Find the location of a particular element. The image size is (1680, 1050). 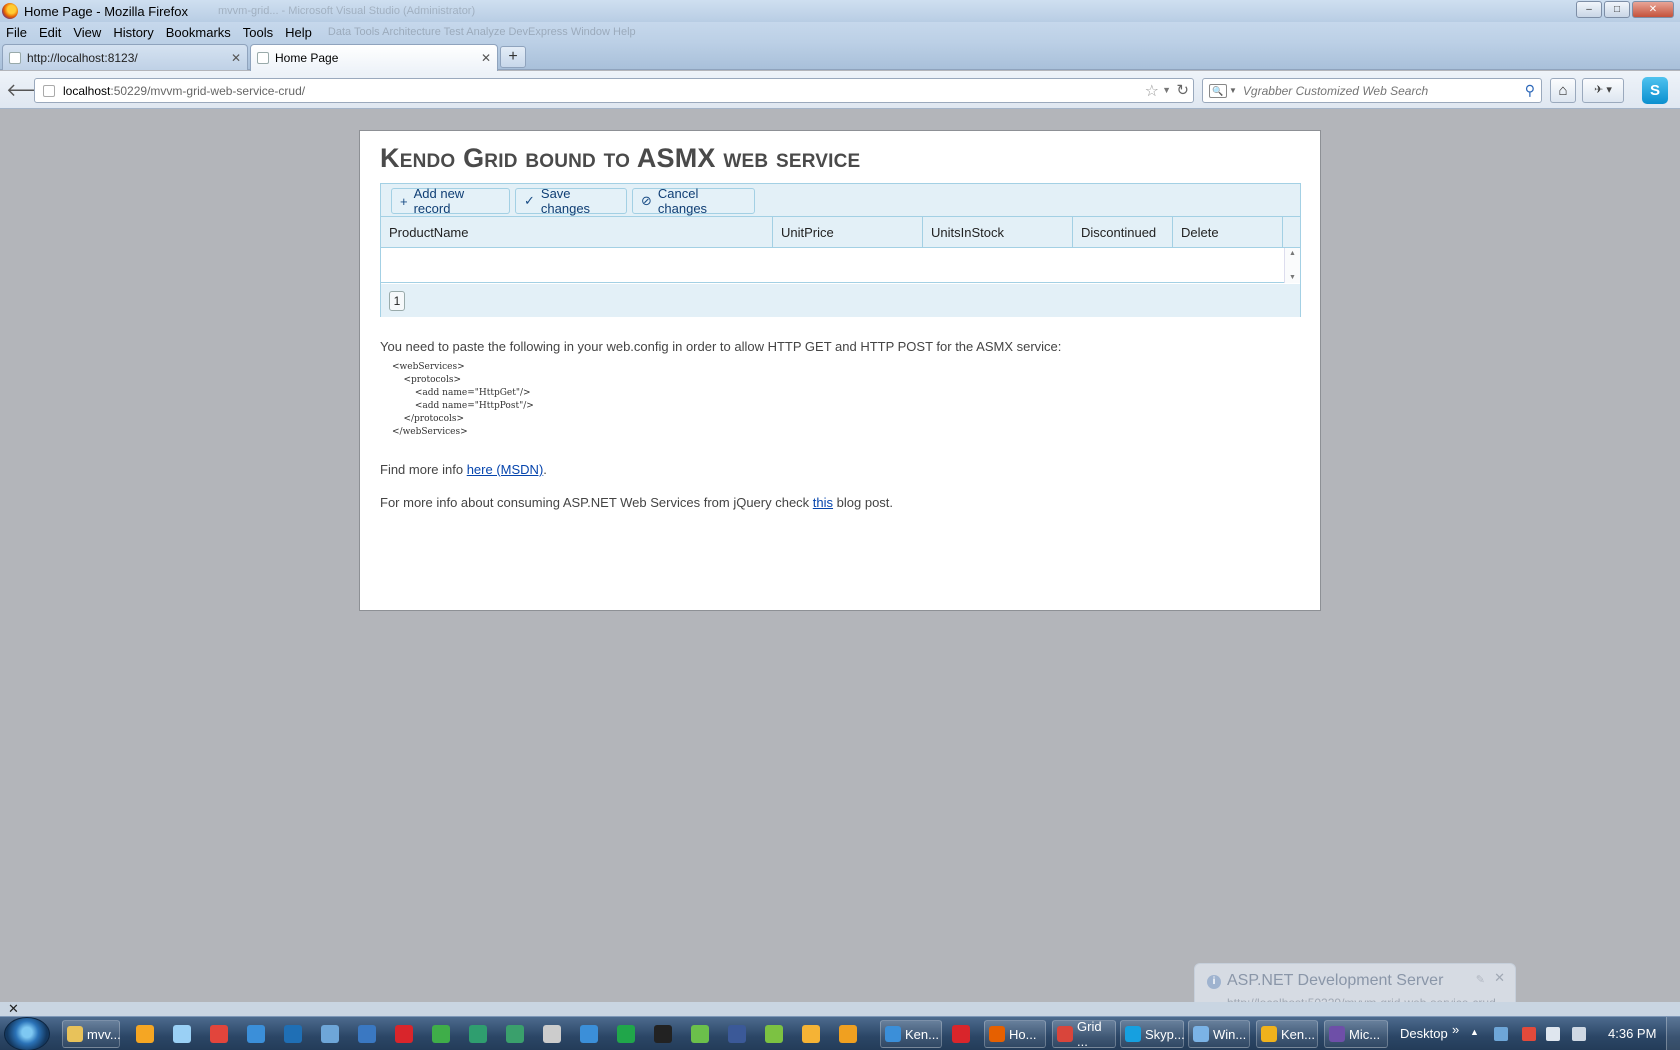

maximize-button: □ is located at coordinates (1617, 9).